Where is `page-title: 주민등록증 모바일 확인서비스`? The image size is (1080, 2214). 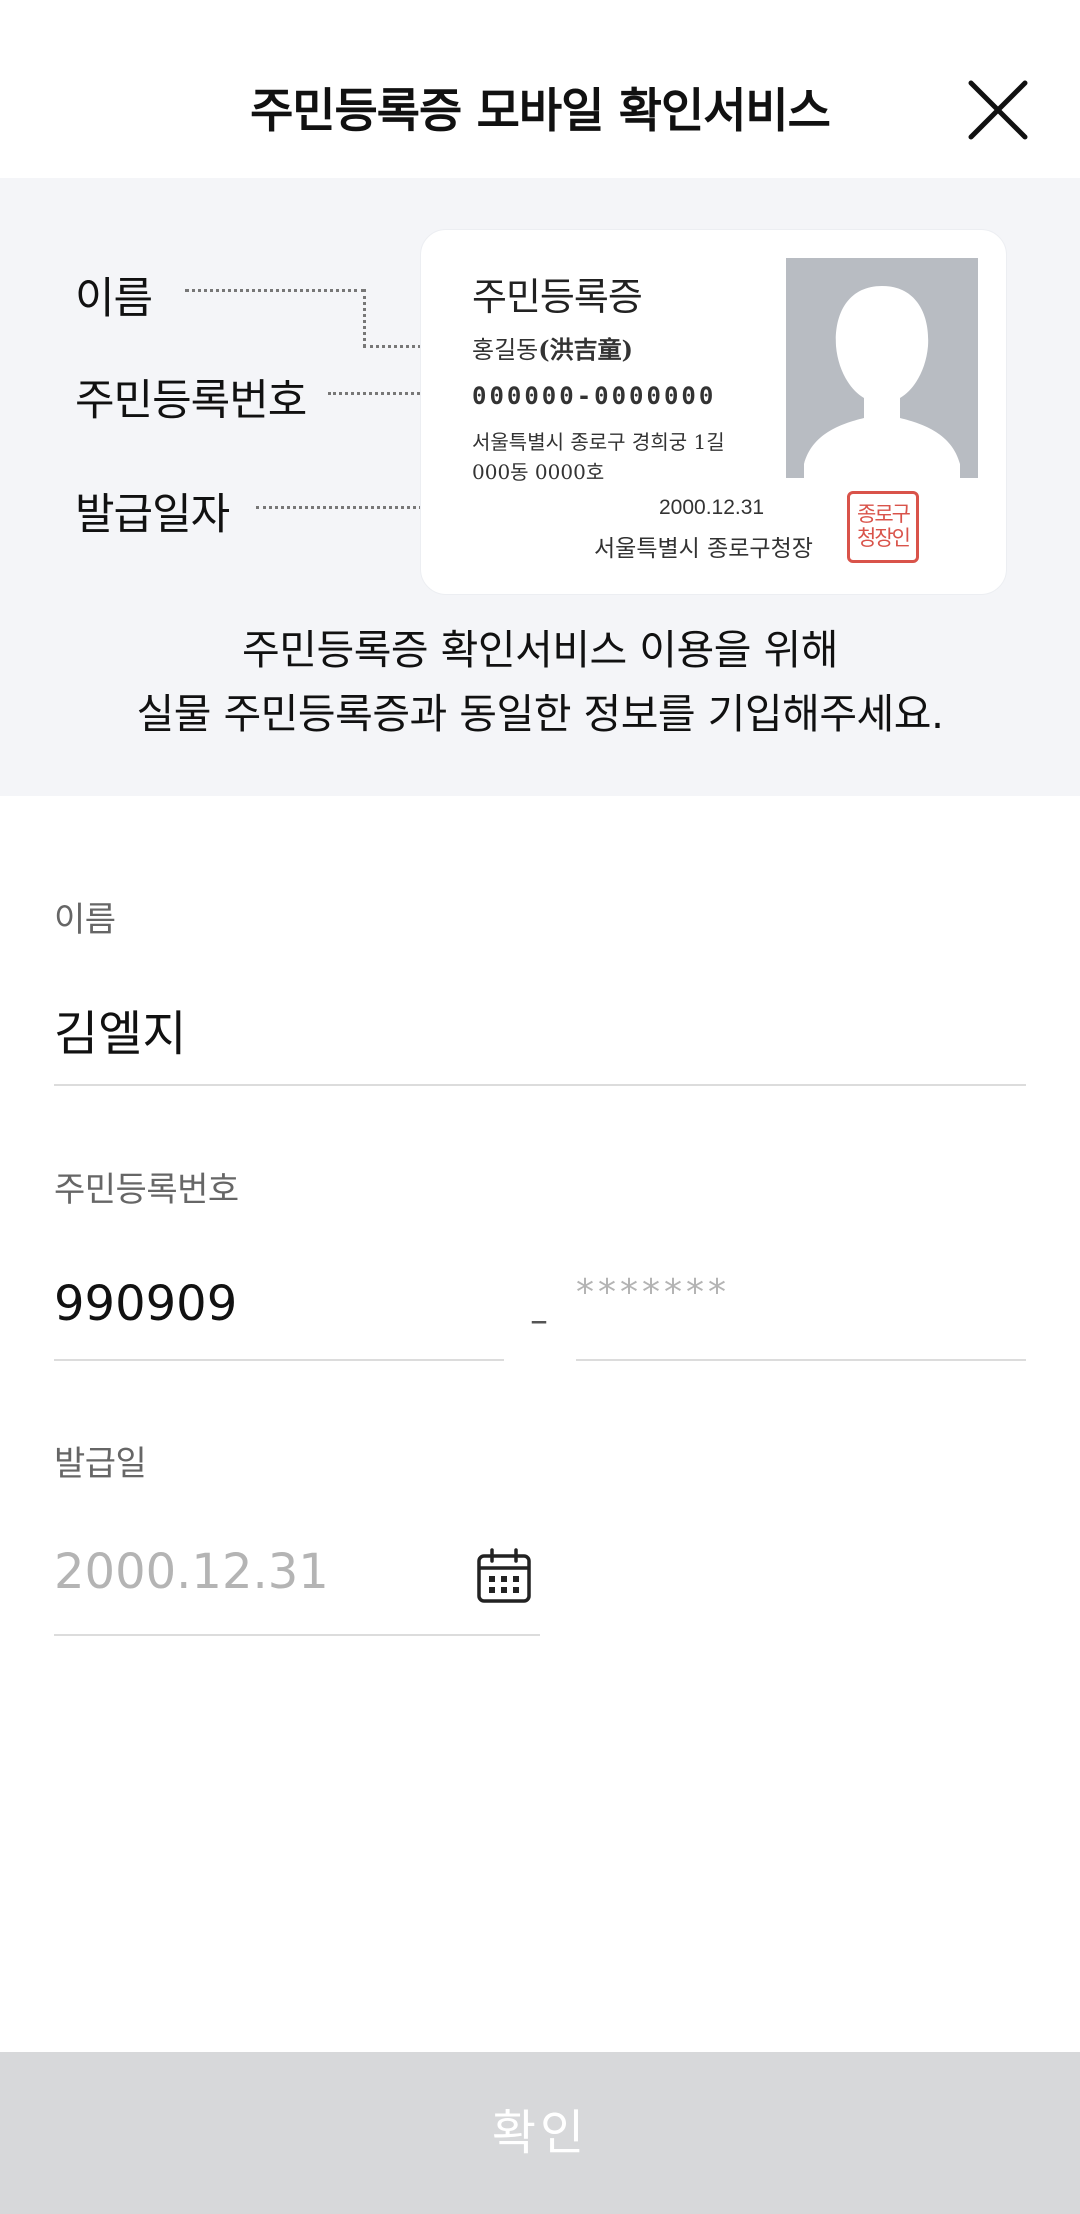
page-title: 주민등록증 모바일 확인서비스 is located at coordinates (540, 111).